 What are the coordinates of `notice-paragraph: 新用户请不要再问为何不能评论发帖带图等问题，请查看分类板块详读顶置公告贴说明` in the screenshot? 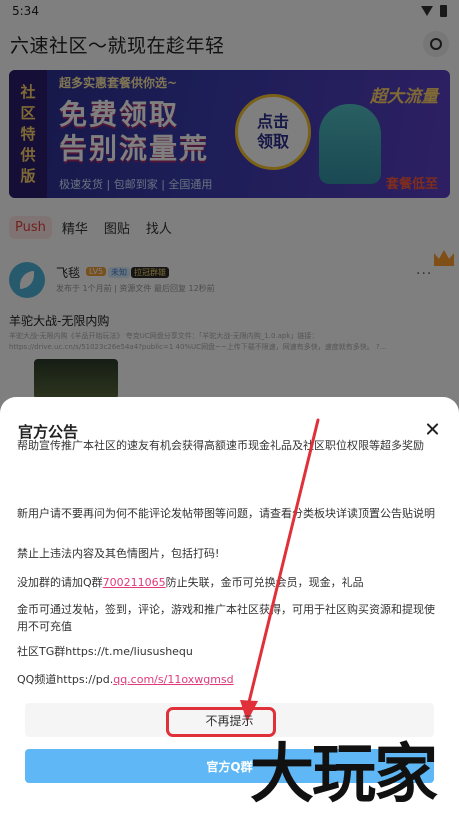 It's located at (226, 513).